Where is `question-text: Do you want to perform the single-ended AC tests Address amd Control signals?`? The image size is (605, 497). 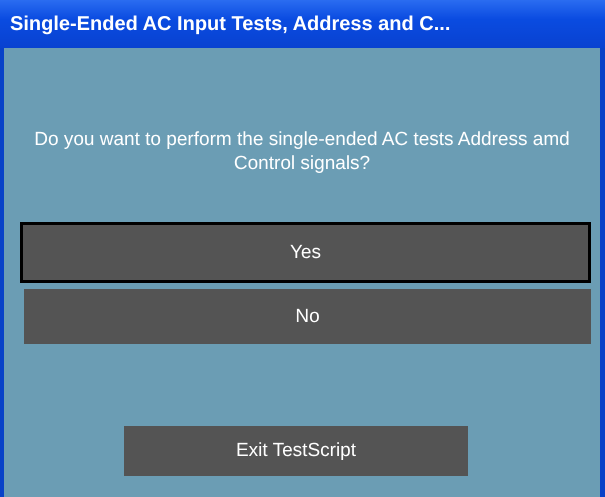
question-text: Do you want to perform the single-ended AC tests Address amd Control signals? is located at coordinates (302, 152).